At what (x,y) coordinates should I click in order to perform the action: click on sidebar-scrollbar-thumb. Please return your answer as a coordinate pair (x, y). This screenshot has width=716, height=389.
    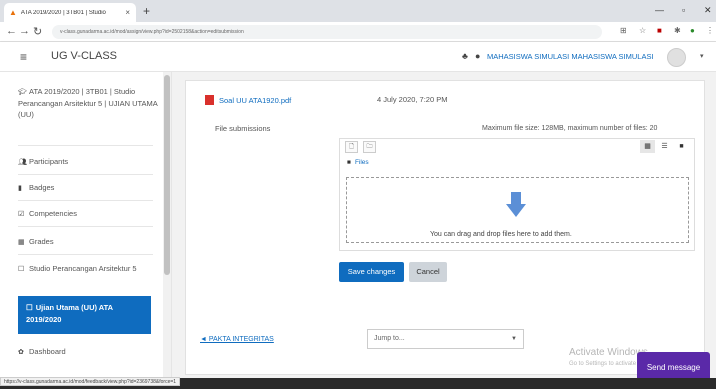
    Looking at the image, I should click on (167, 175).